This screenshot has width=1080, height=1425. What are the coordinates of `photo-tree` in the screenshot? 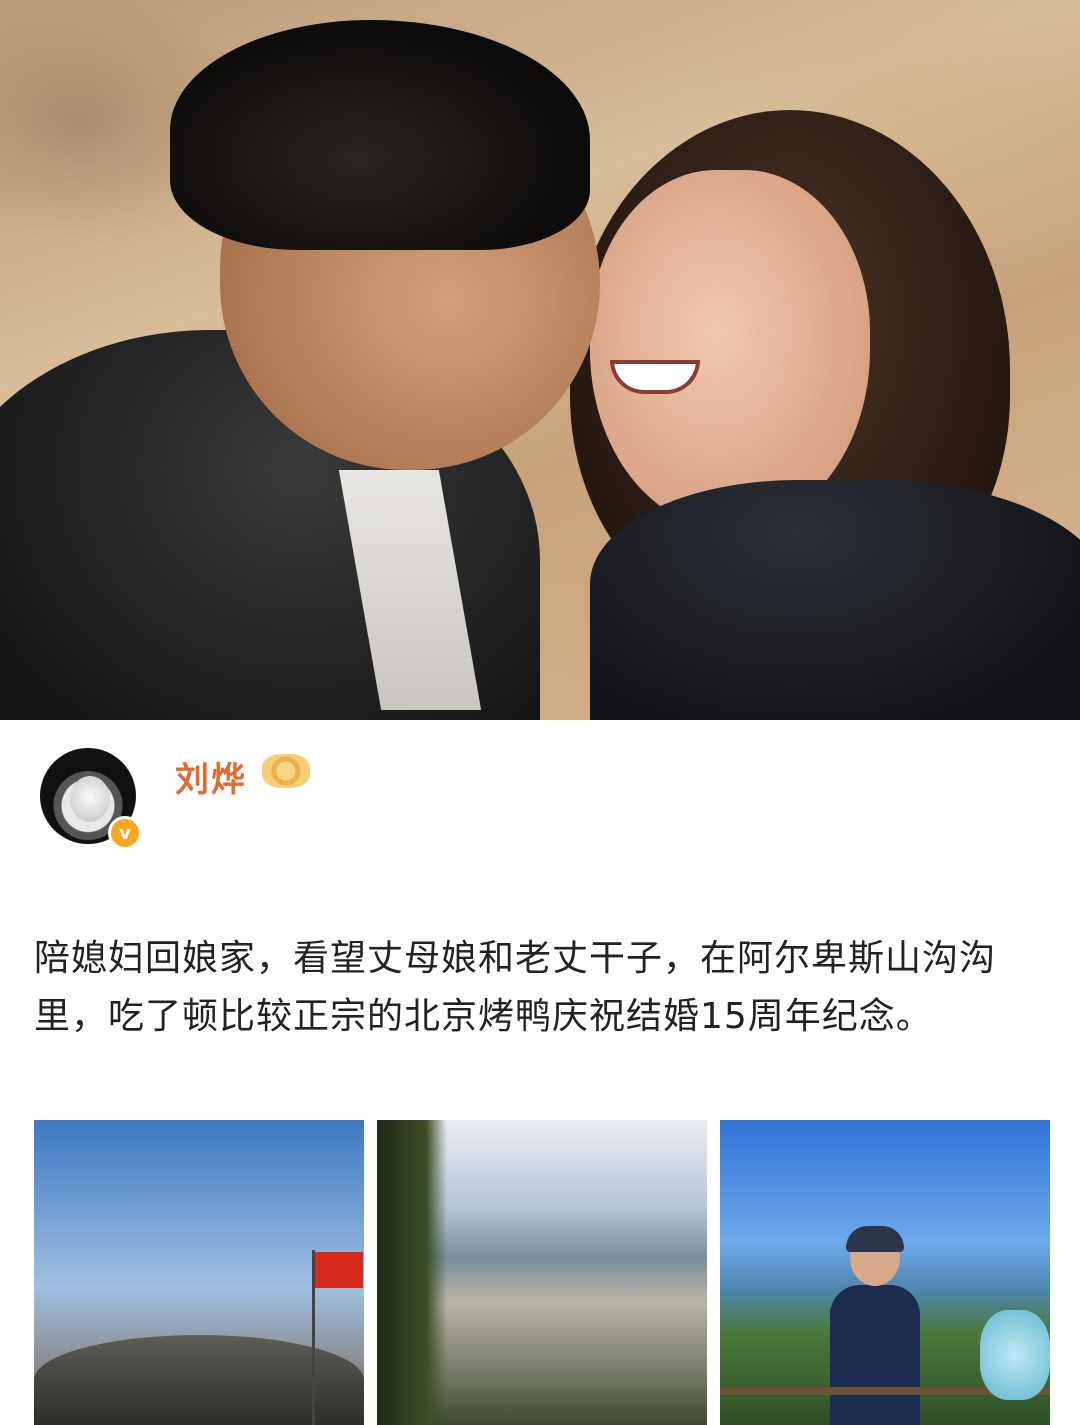 It's located at (412, 1272).